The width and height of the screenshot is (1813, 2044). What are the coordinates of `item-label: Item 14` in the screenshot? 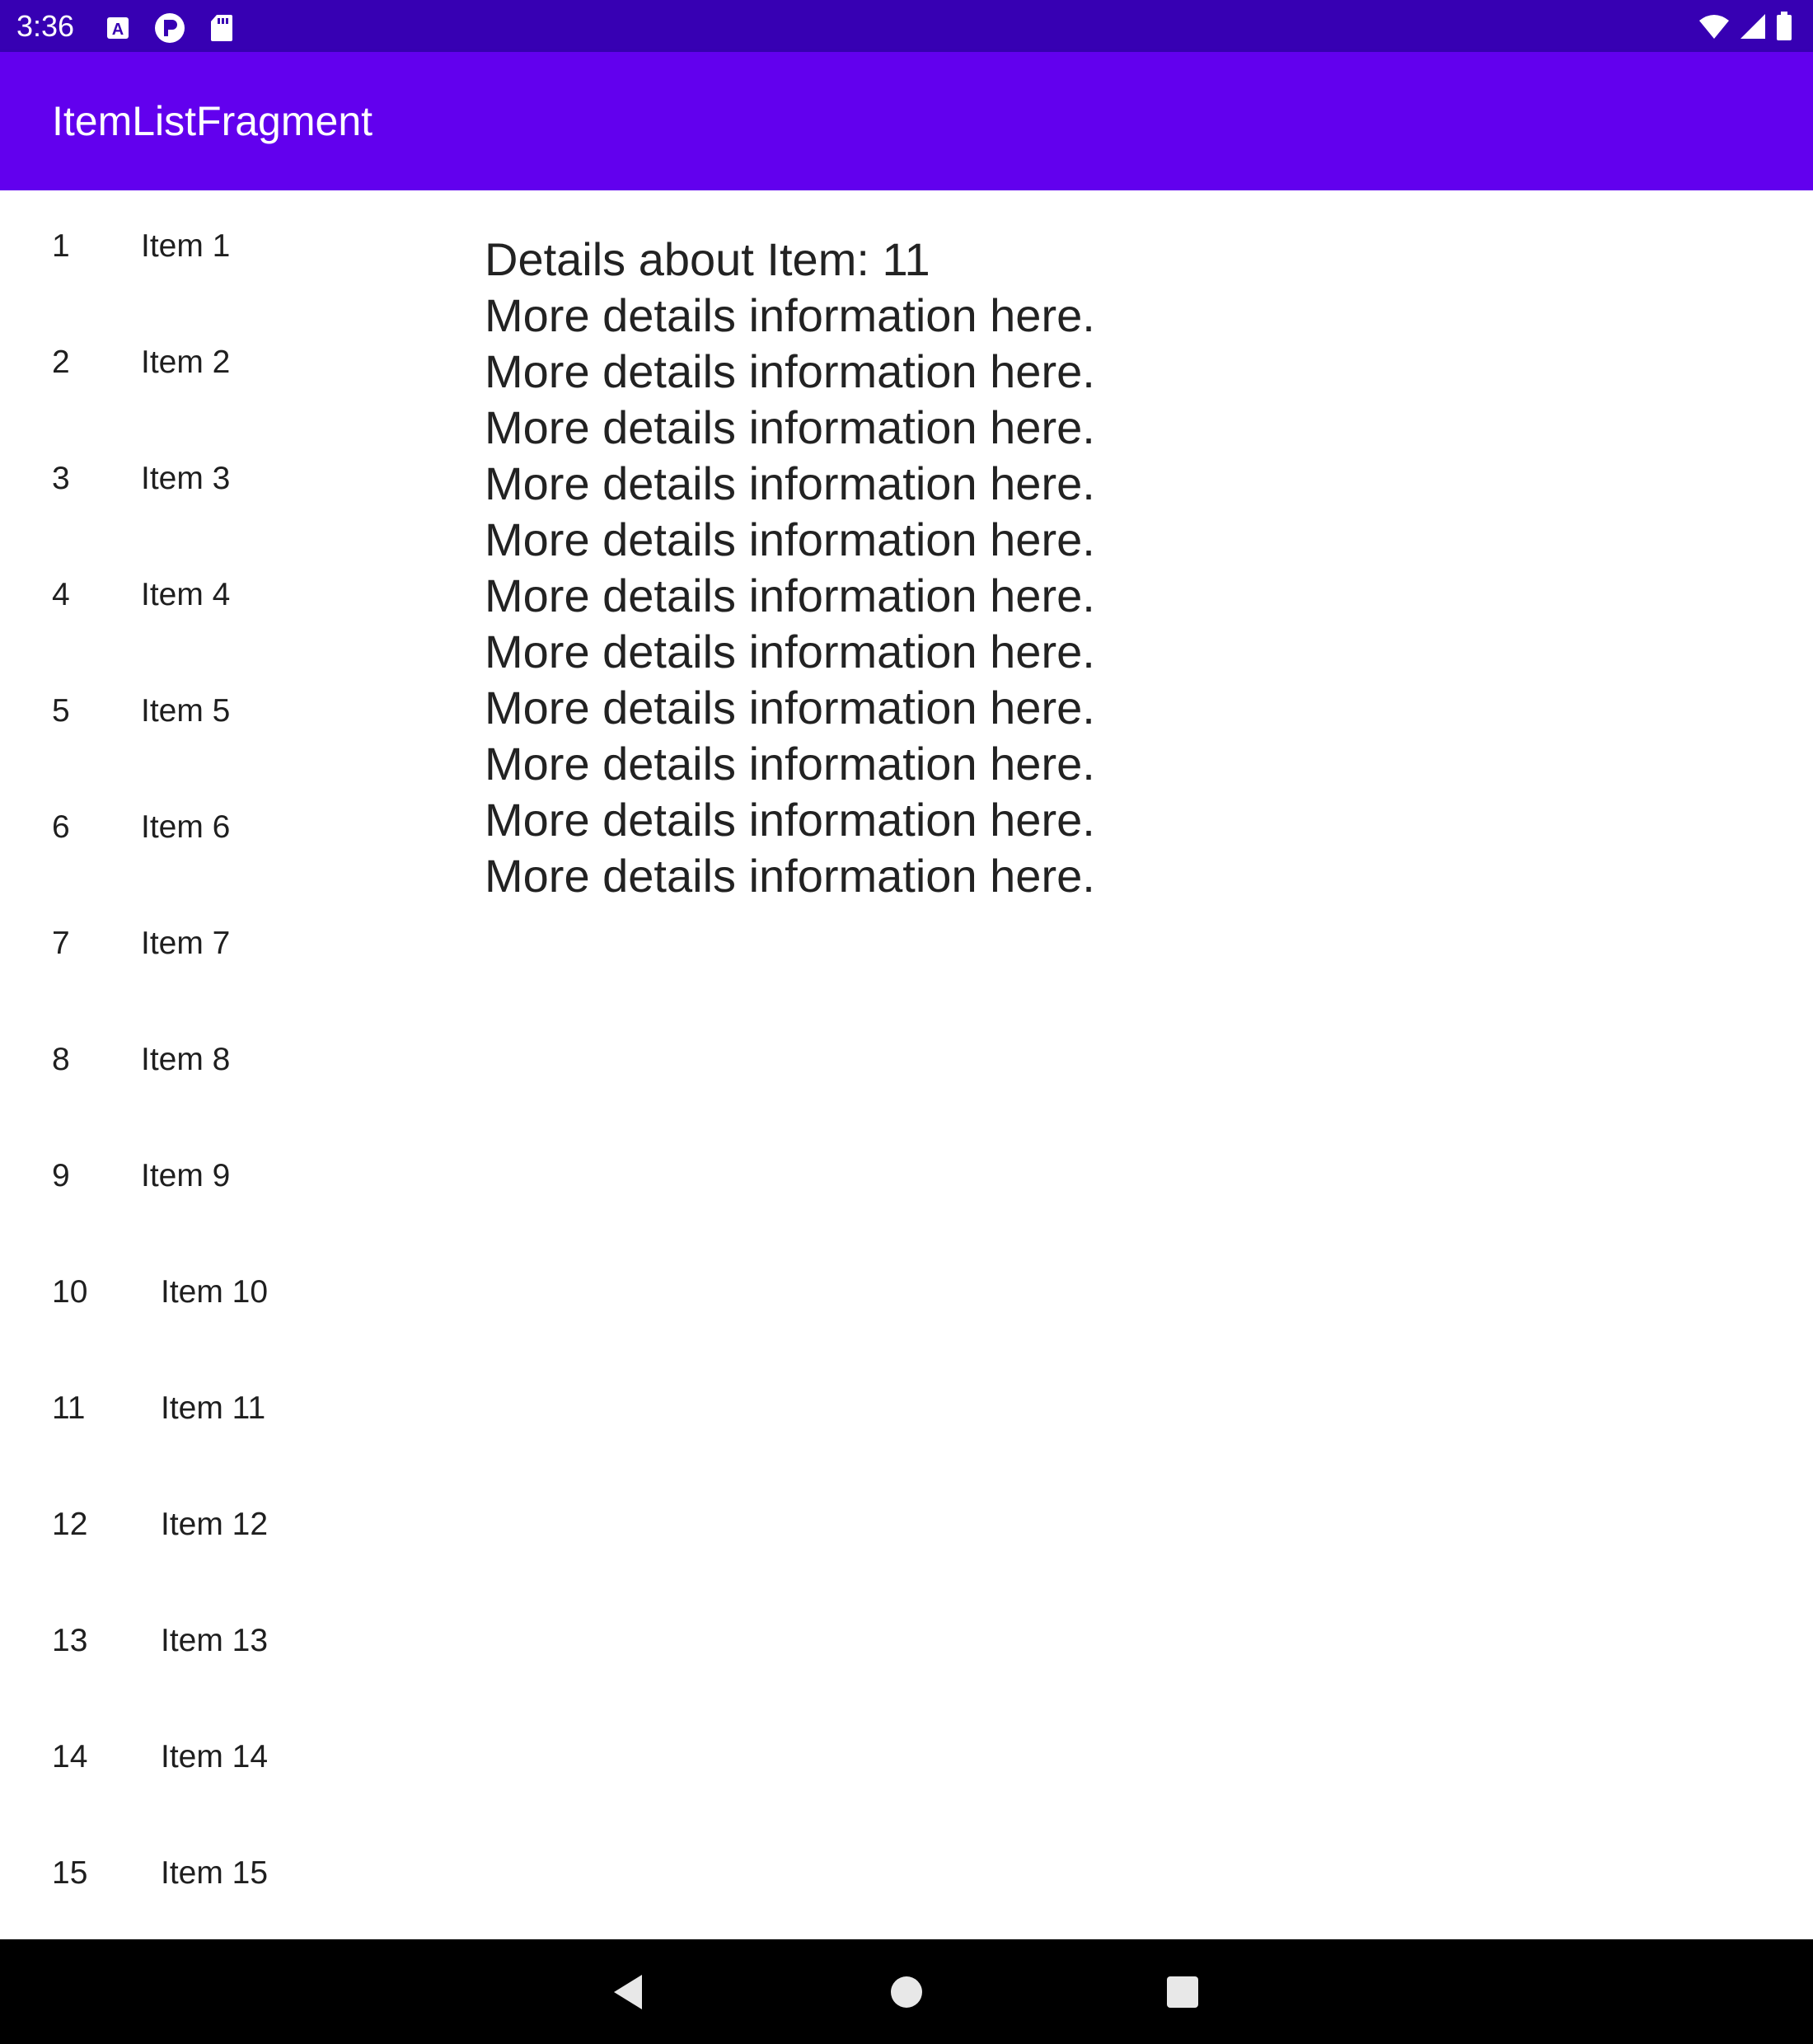 It's located at (215, 1756).